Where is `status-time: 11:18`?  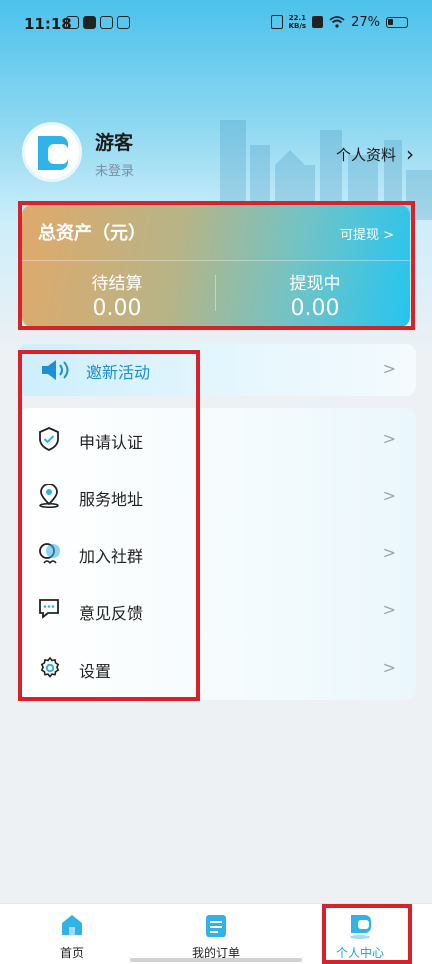 status-time: 11:18 is located at coordinates (48, 24).